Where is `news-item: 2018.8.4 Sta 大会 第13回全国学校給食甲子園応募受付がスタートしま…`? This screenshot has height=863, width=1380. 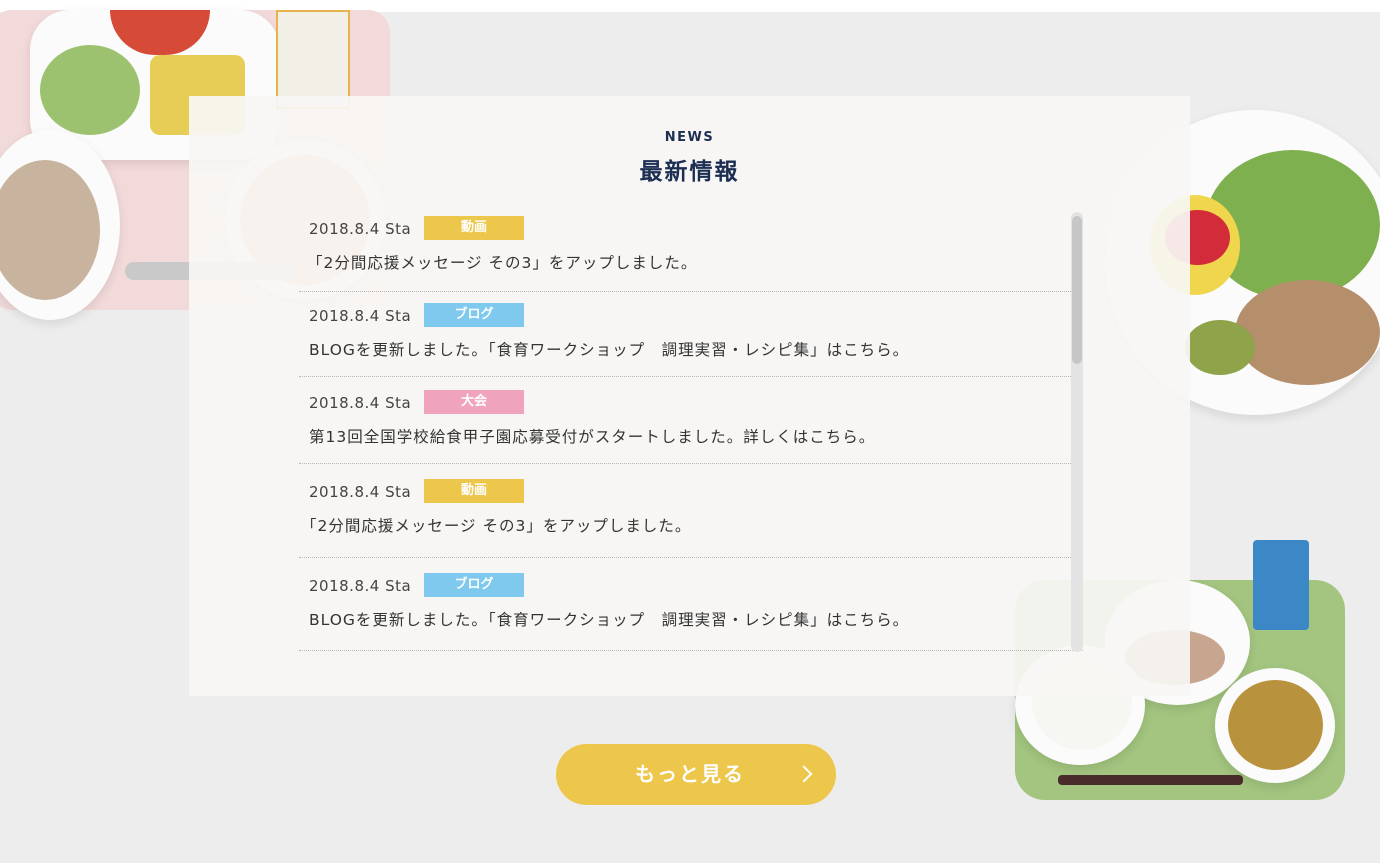
news-item: 2018.8.4 Sta 大会 第13回全国学校給食甲子園応募受付がスタートしま… is located at coordinates (691, 420).